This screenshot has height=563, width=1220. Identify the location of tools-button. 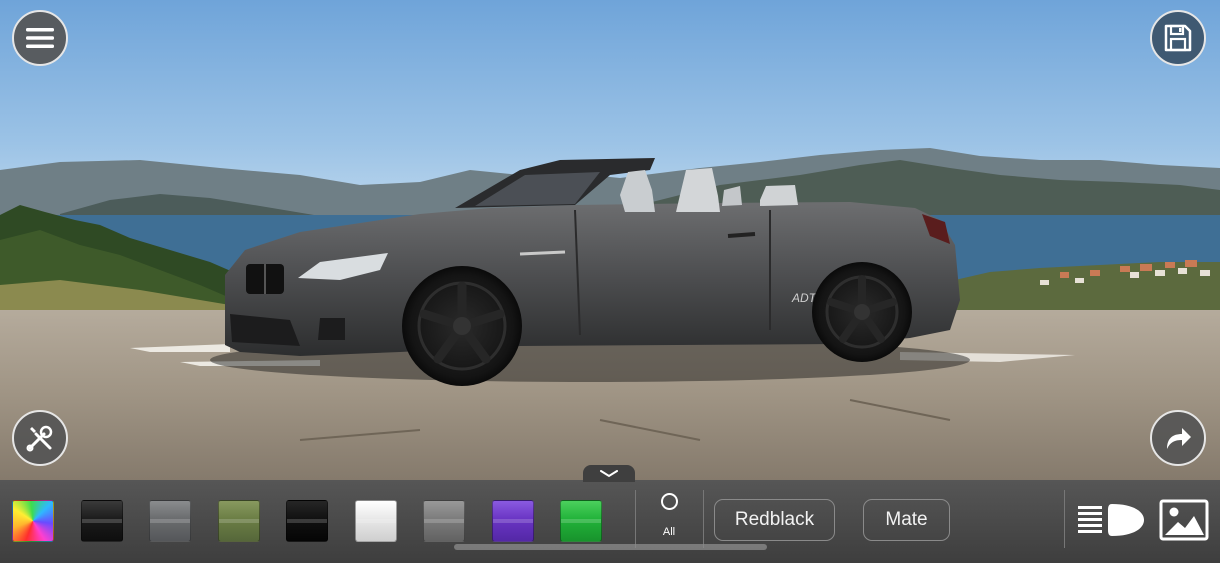
(40, 438).